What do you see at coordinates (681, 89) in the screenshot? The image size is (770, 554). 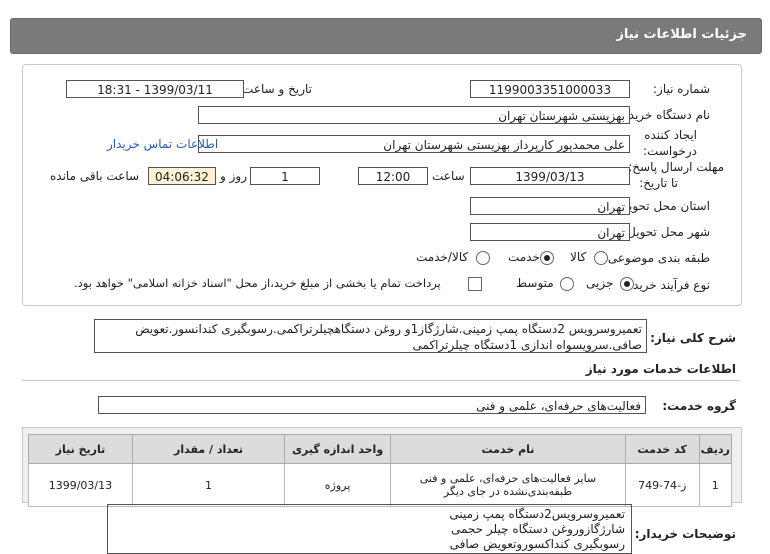 I see `need-number-label: شماره نیاز:` at bounding box center [681, 89].